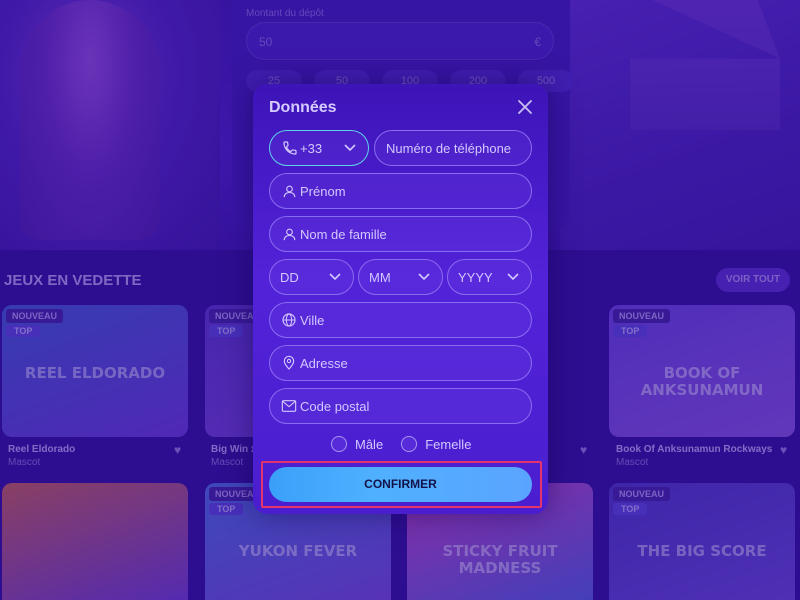 Image resolution: width=800 pixels, height=600 pixels. What do you see at coordinates (449, 148) in the screenshot?
I see `phone-number-placeholder: Numéro de téléphone` at bounding box center [449, 148].